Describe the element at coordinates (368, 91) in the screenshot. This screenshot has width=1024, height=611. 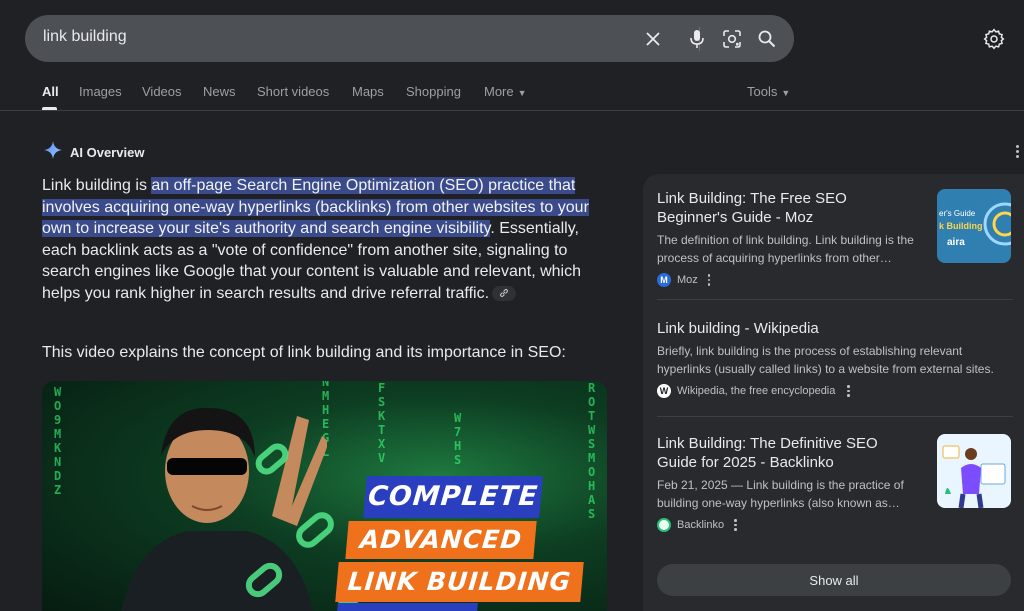
I see `tab-maps: Maps` at that location.